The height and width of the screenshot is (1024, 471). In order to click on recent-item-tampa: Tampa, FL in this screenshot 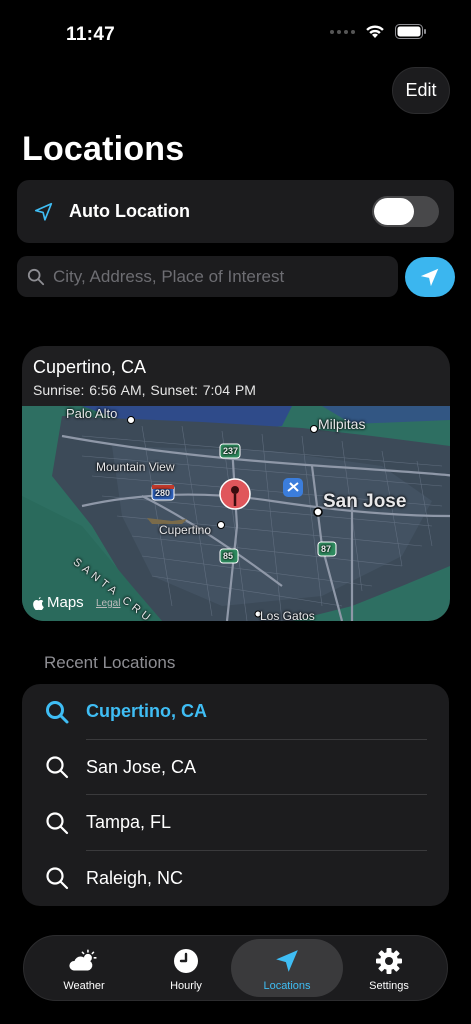, I will do `click(235, 823)`.